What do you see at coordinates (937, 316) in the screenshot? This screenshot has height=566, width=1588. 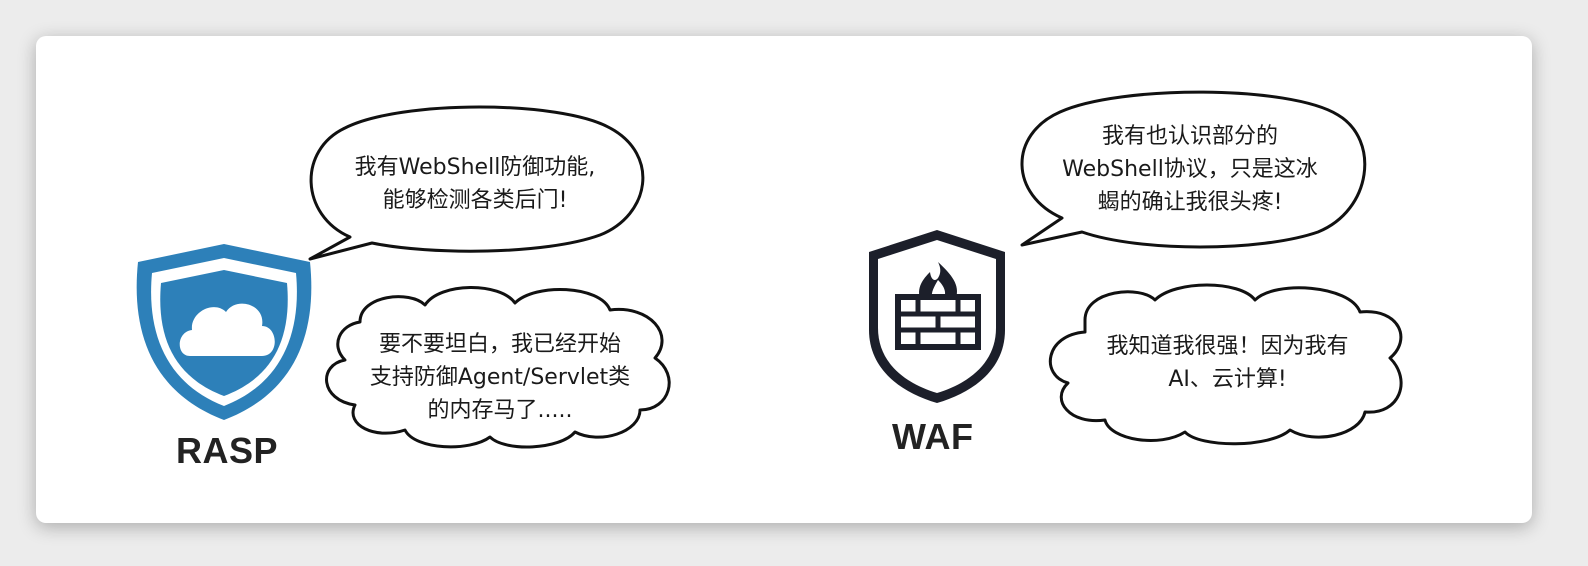 I see `waf-shield-firewall-icon` at bounding box center [937, 316].